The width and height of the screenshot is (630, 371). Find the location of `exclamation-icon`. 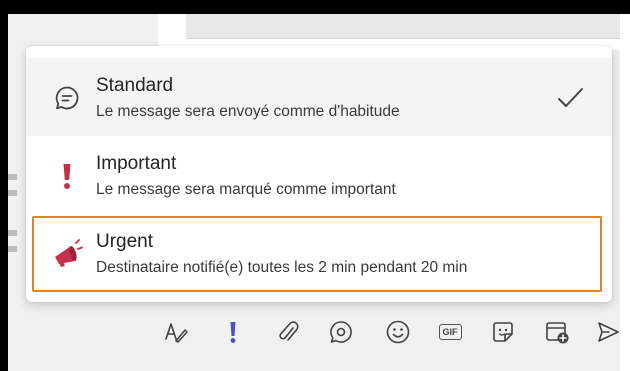

exclamation-icon is located at coordinates (67, 176).